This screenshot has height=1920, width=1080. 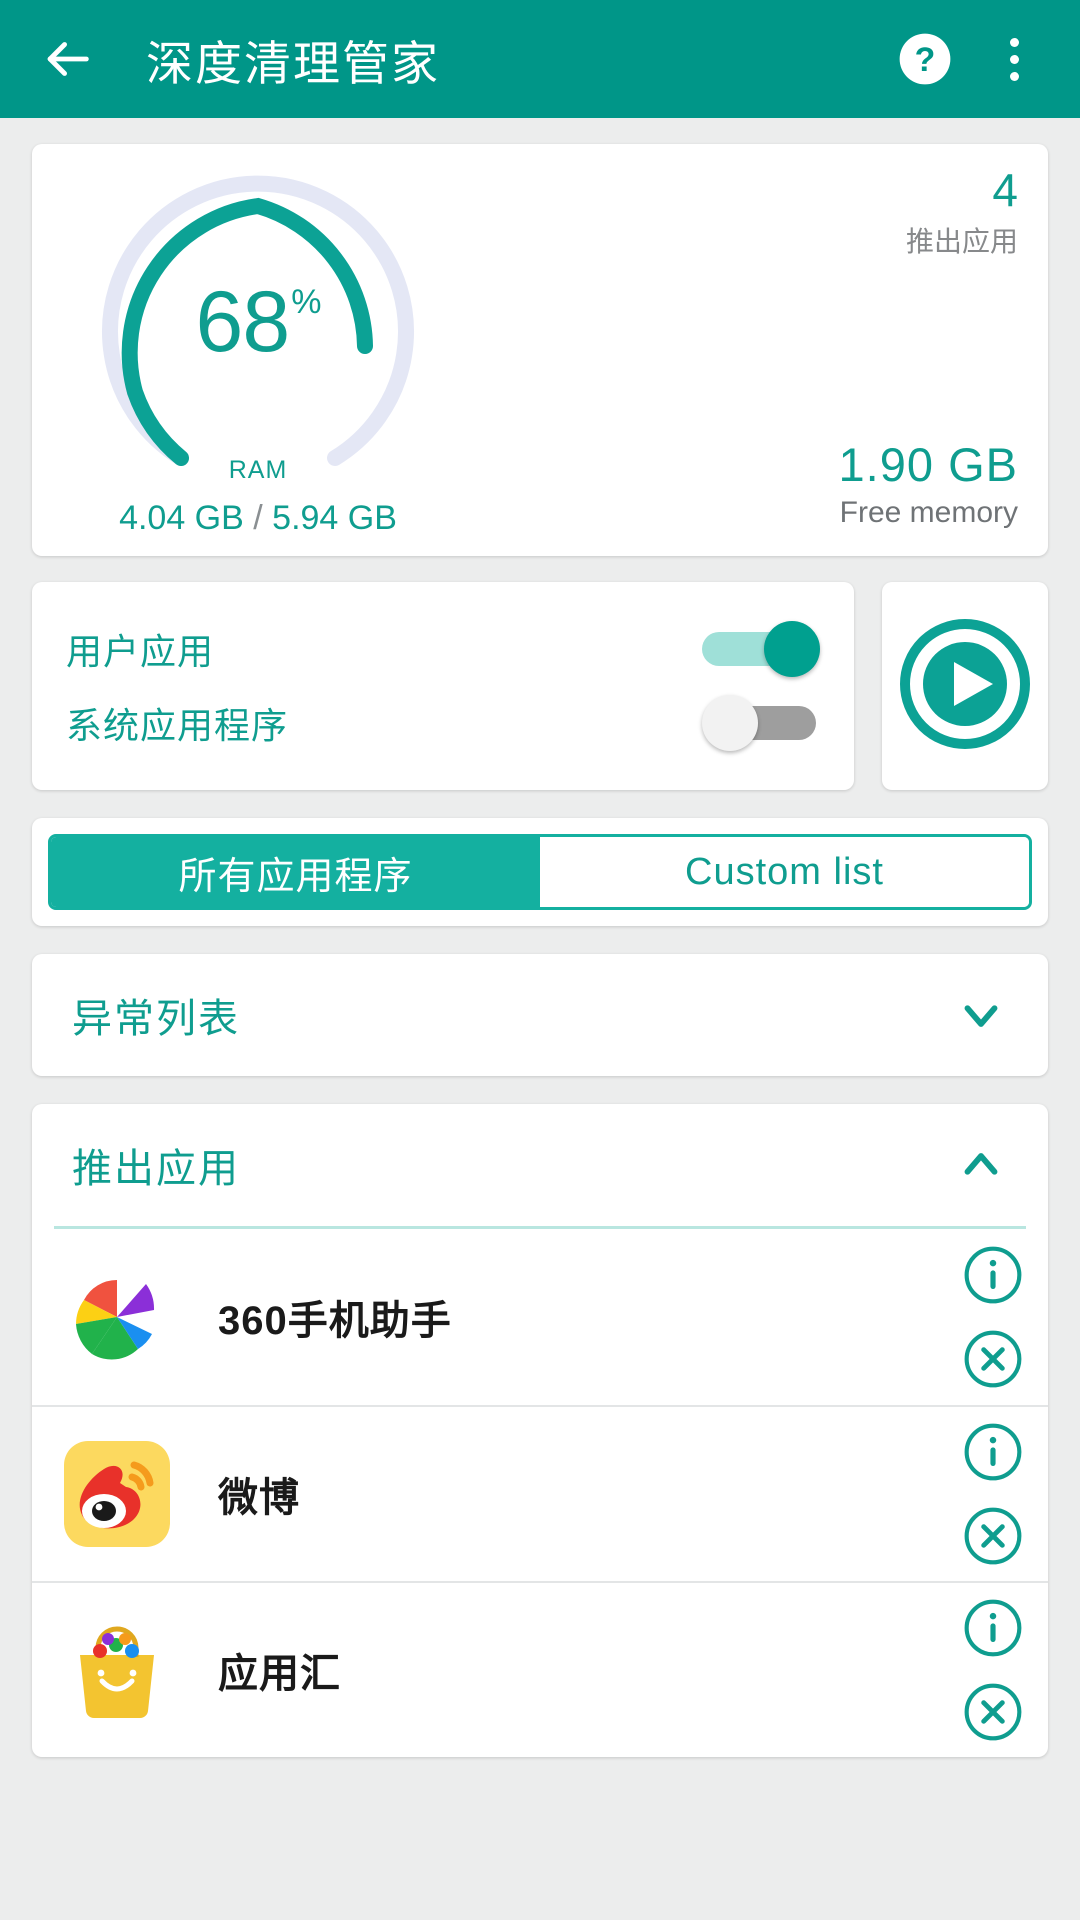 I want to click on app-name: 360手机助手, so click(x=335, y=1321).